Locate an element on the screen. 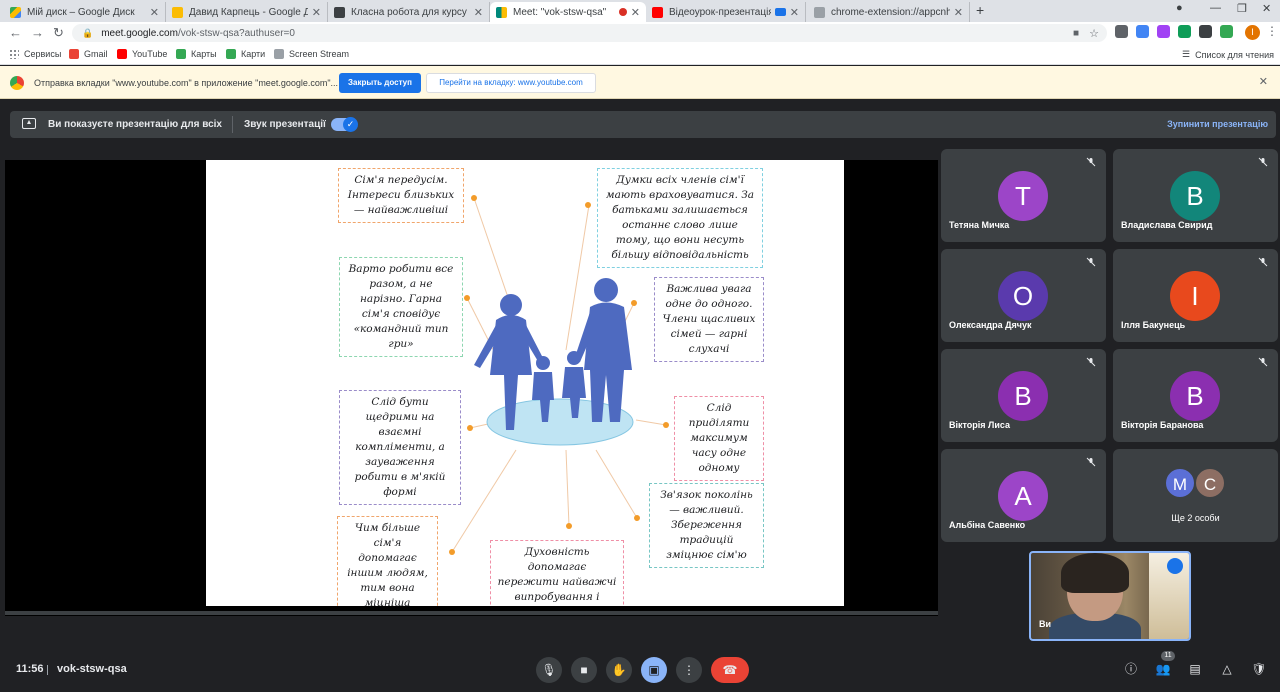 This screenshot has height=692, width=1280. self-name: Ви is located at coordinates (1045, 624).